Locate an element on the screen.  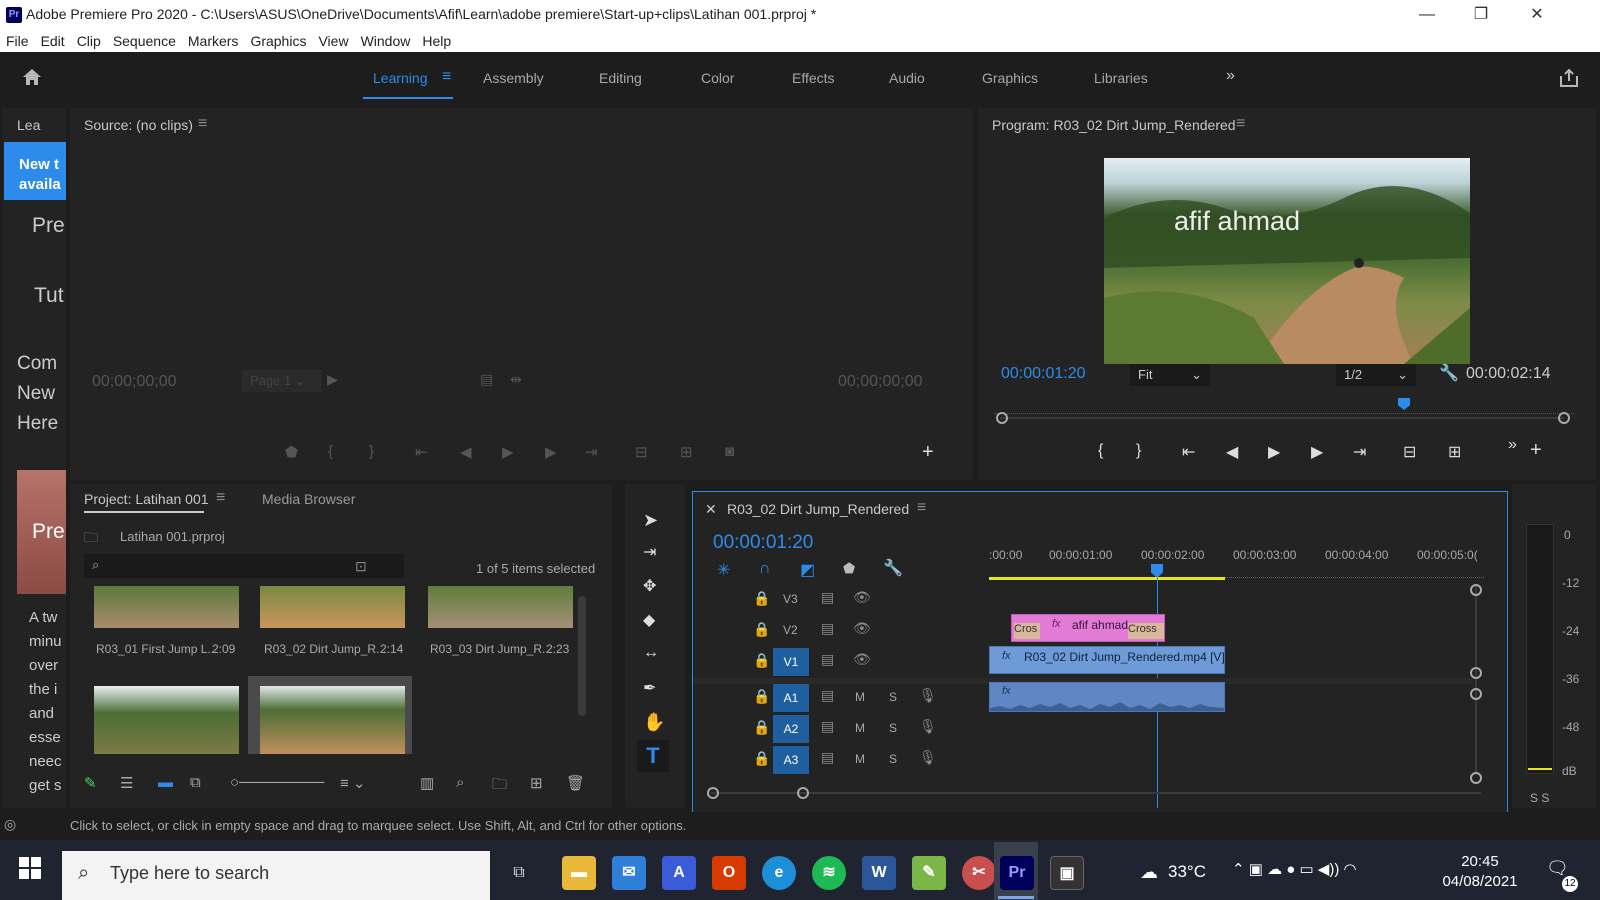
tutorial-thumbnail: Pre is located at coordinates (41, 532).